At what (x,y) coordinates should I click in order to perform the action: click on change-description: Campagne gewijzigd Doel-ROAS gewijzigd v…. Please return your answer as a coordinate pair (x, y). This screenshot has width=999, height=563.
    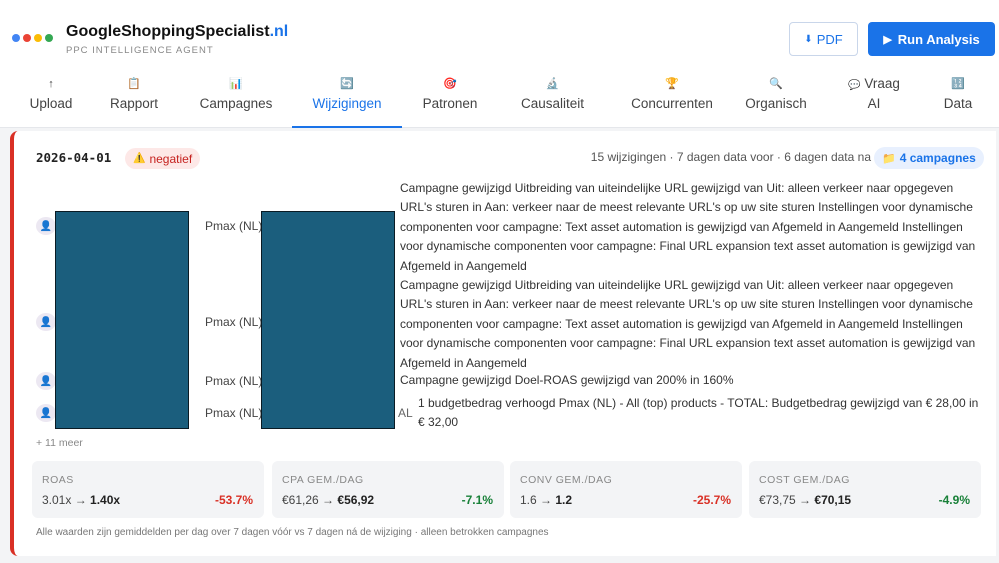
    Looking at the image, I should click on (567, 380).